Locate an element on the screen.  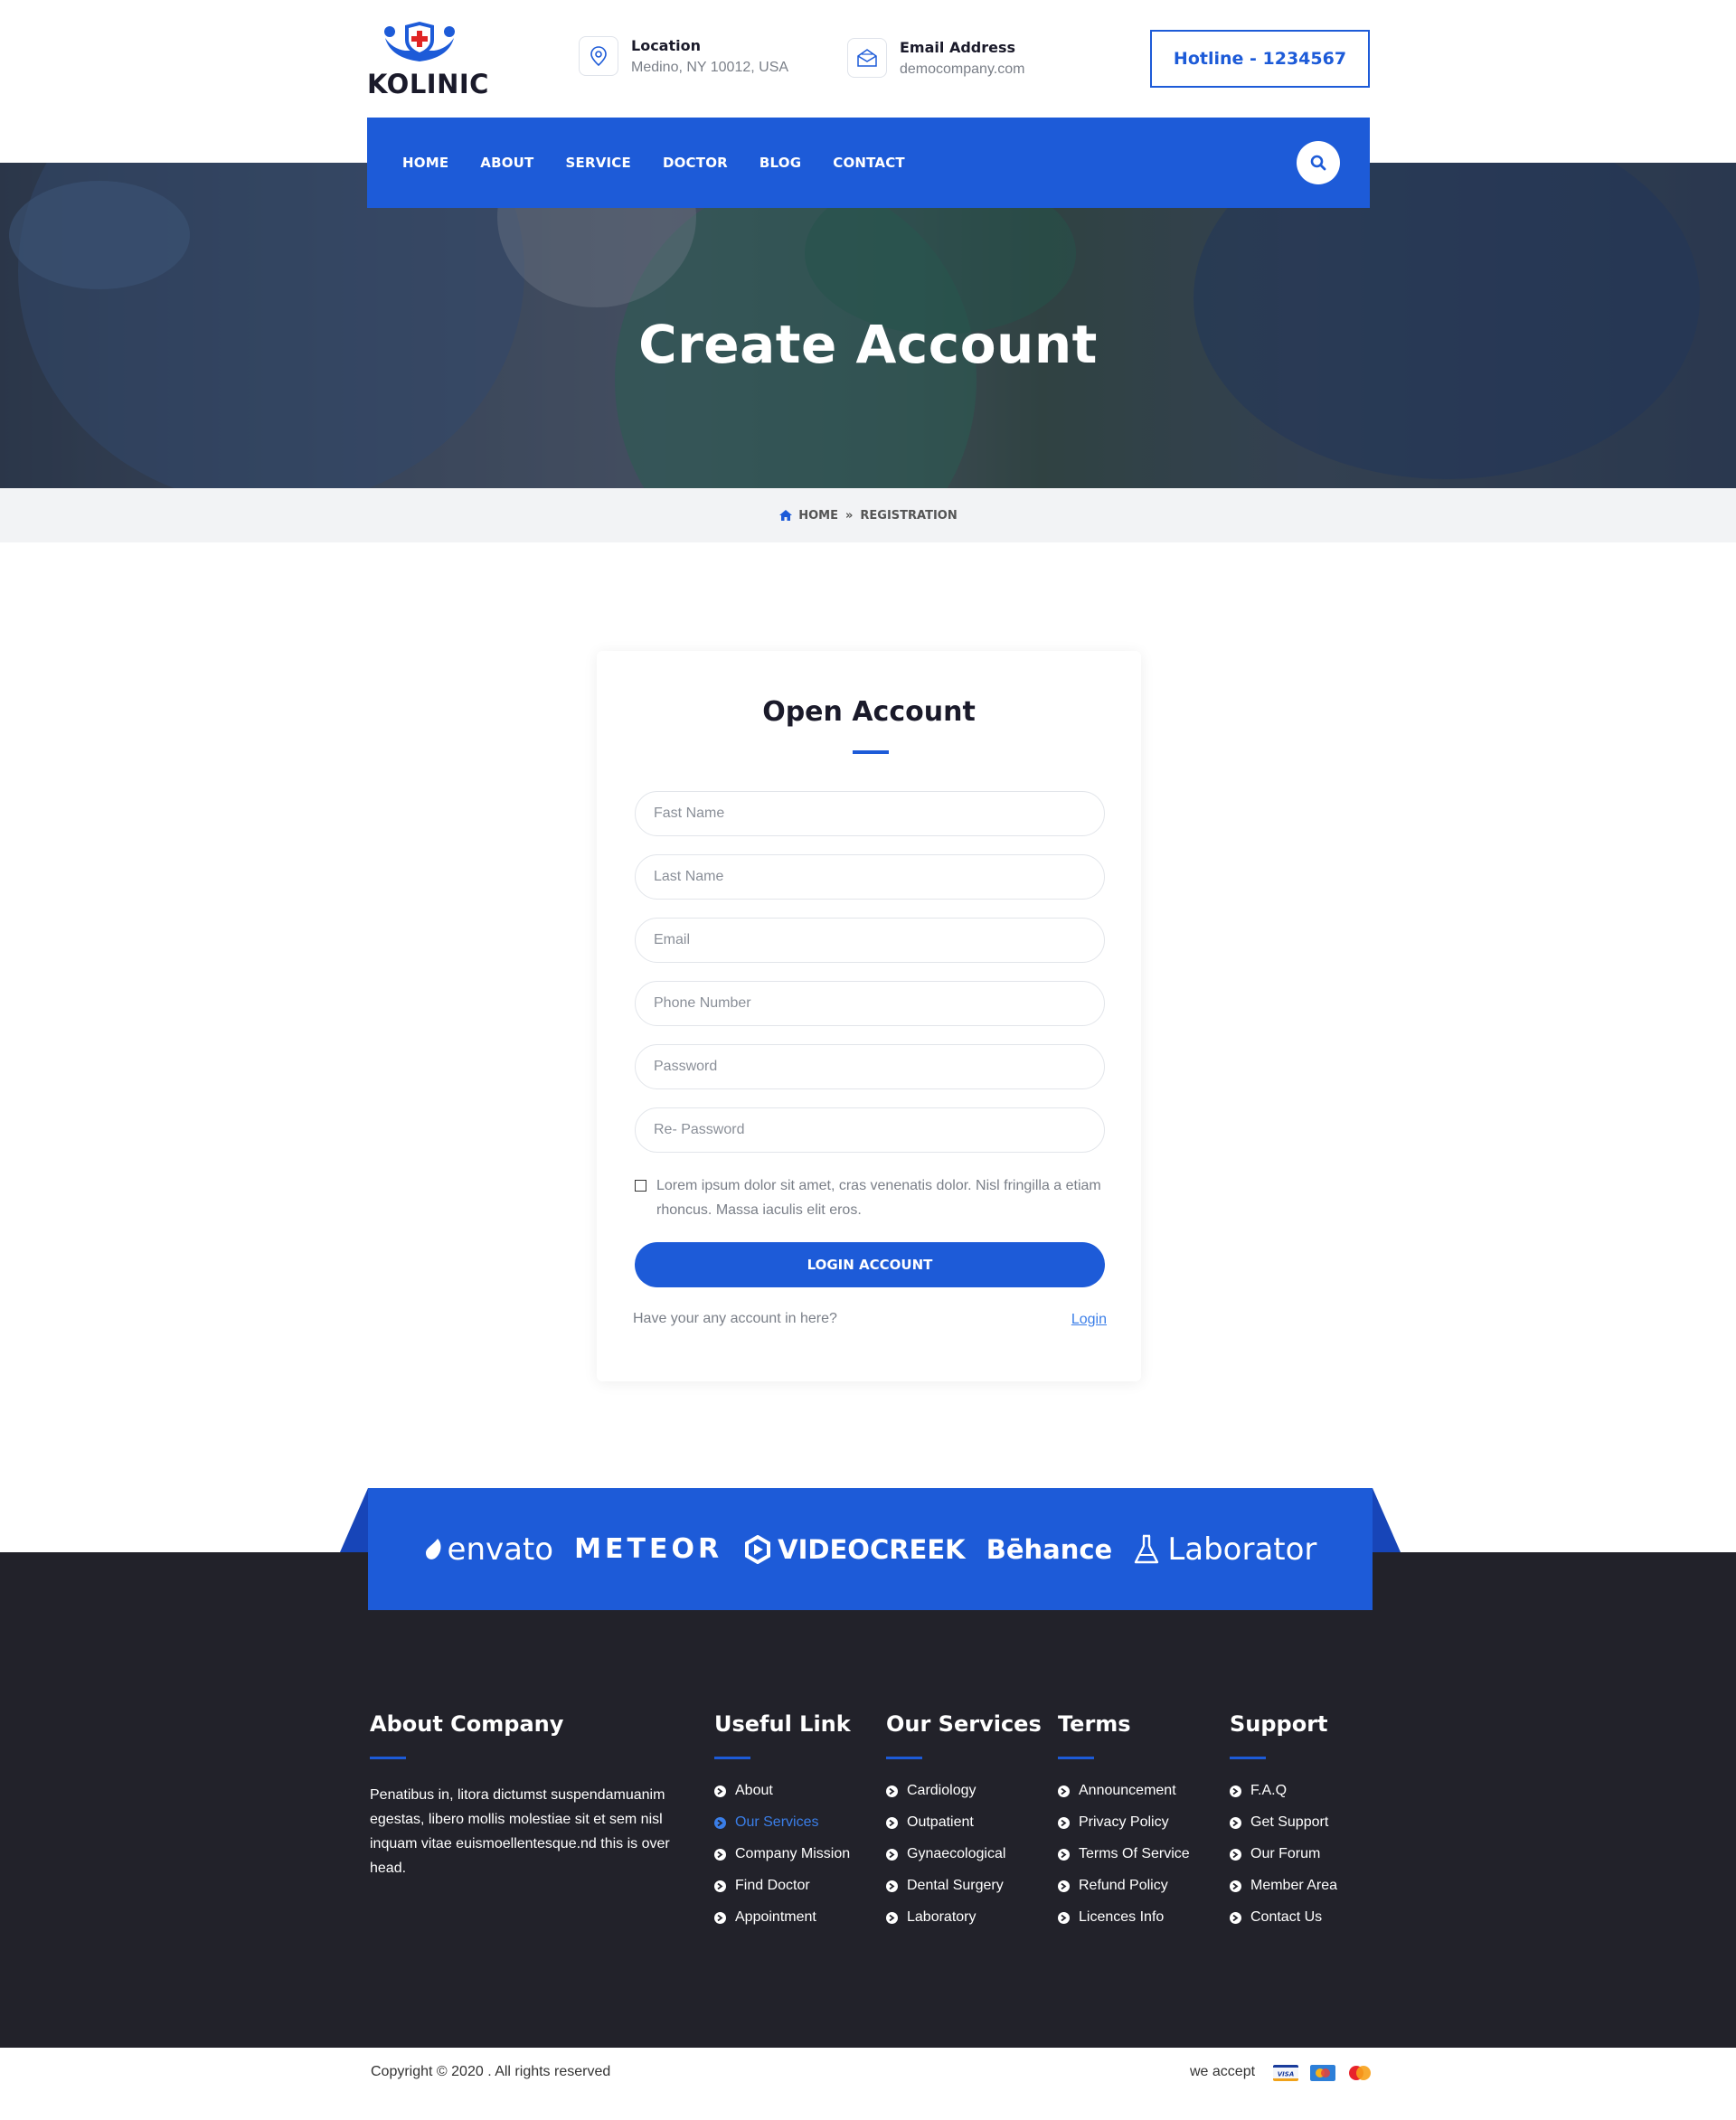
site-logo: KOLINIC is located at coordinates (428, 60).